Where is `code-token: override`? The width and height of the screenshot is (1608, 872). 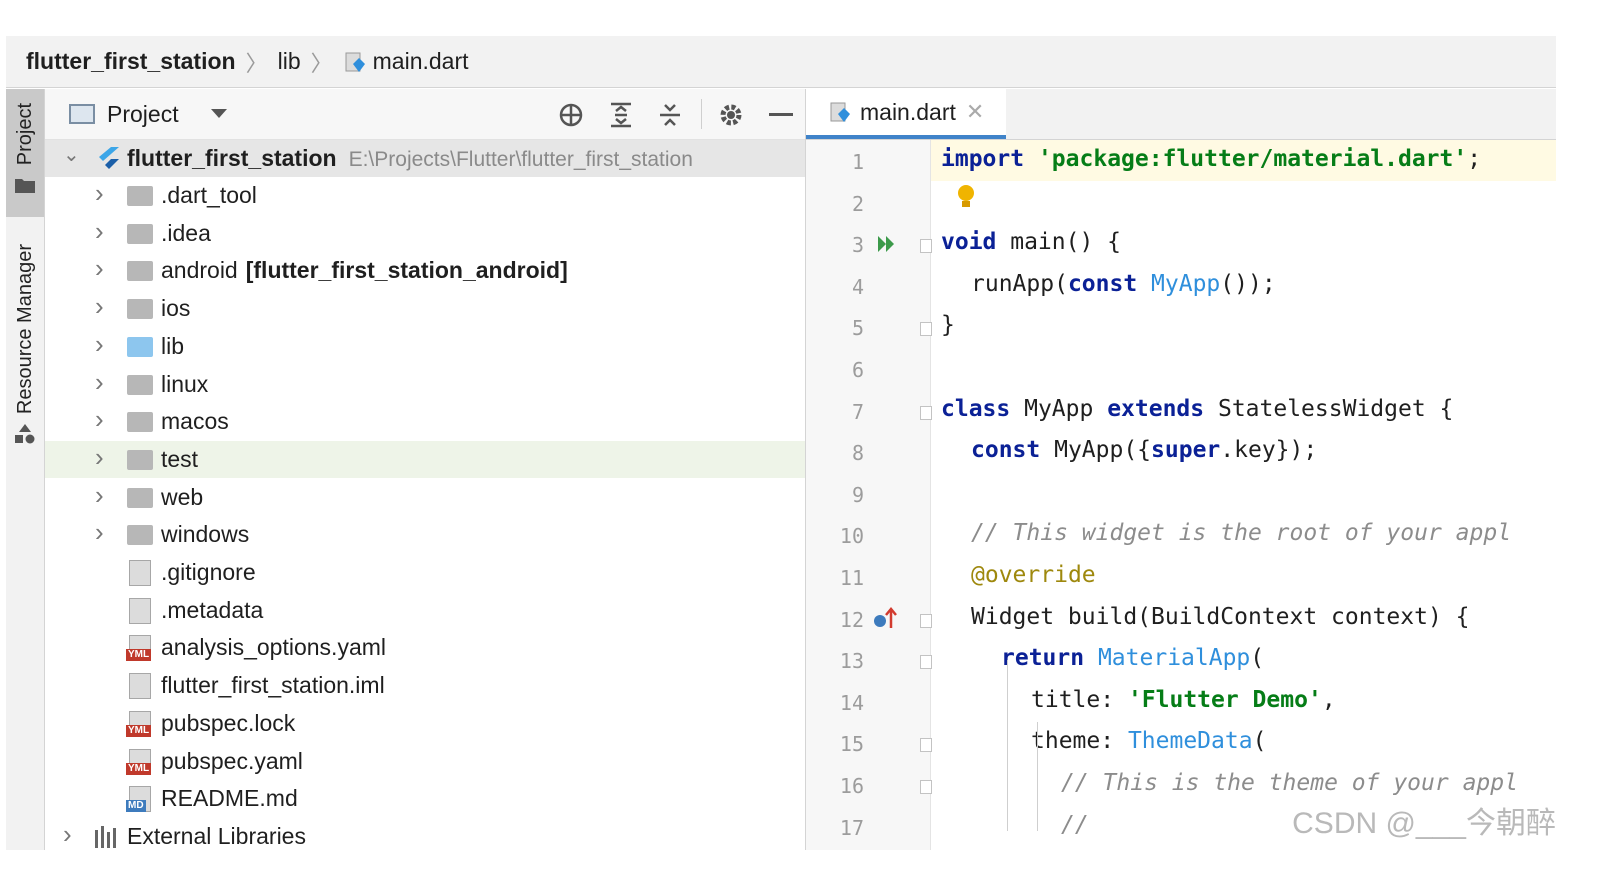
code-token: override is located at coordinates (1040, 575).